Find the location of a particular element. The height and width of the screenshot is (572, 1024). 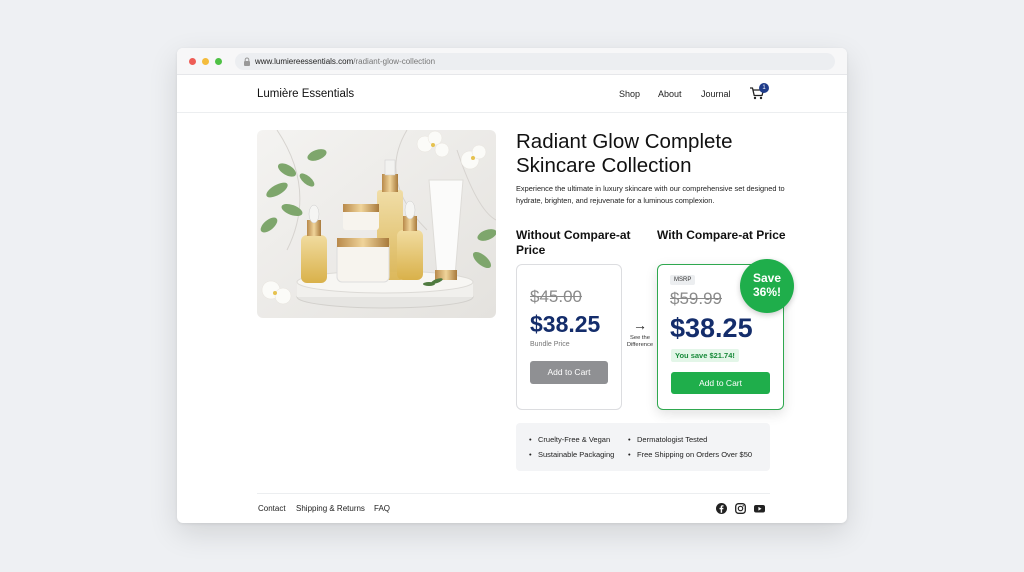

nav-journal: Journal is located at coordinates (716, 94).